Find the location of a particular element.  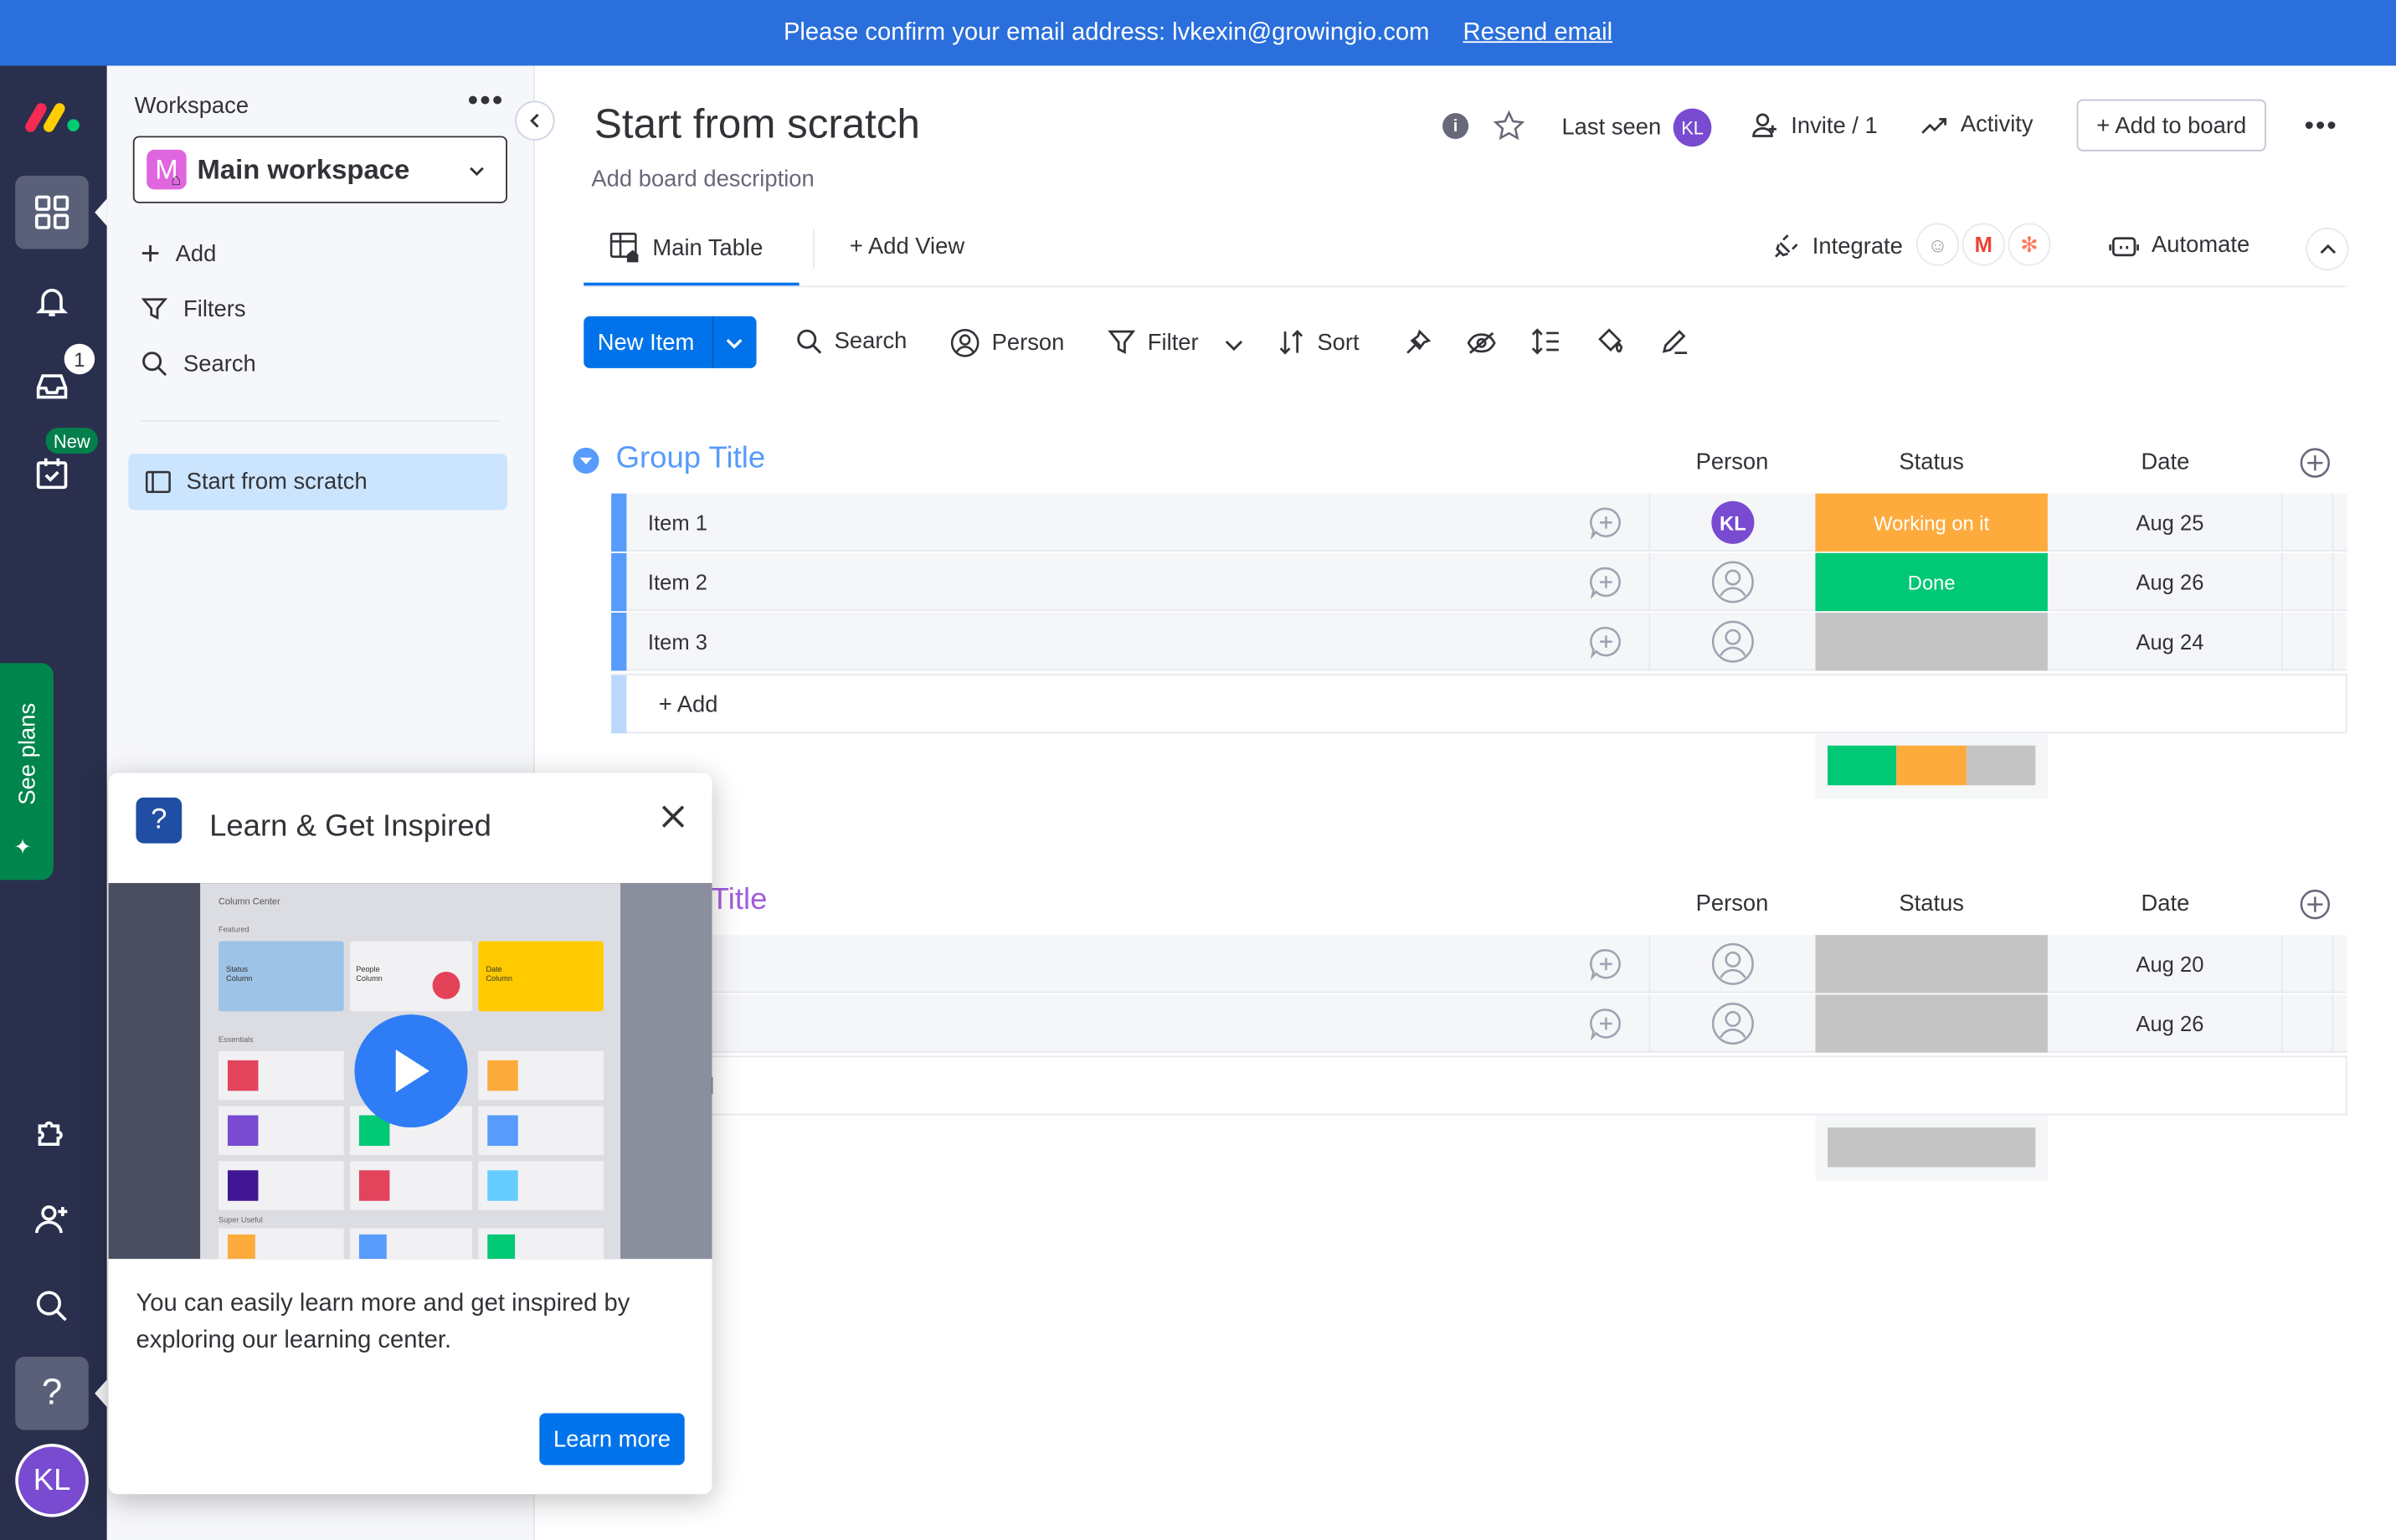

video-featured: Featured is located at coordinates (234, 931).